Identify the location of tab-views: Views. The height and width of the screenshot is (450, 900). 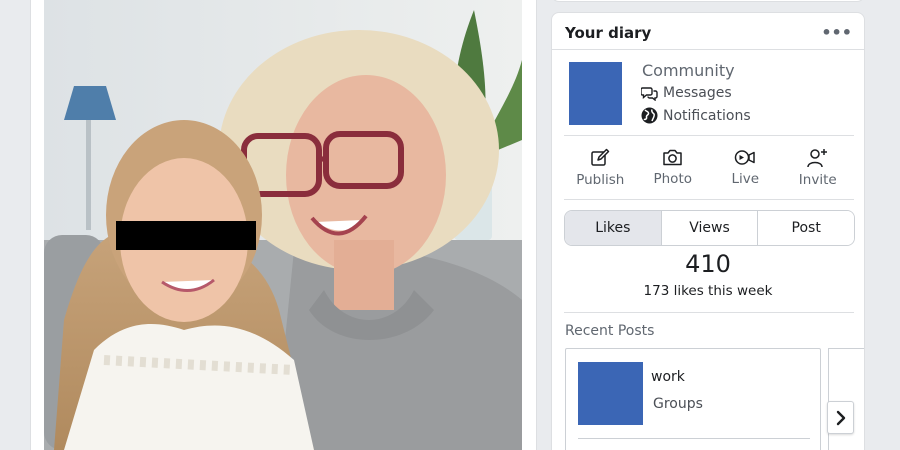
(710, 228).